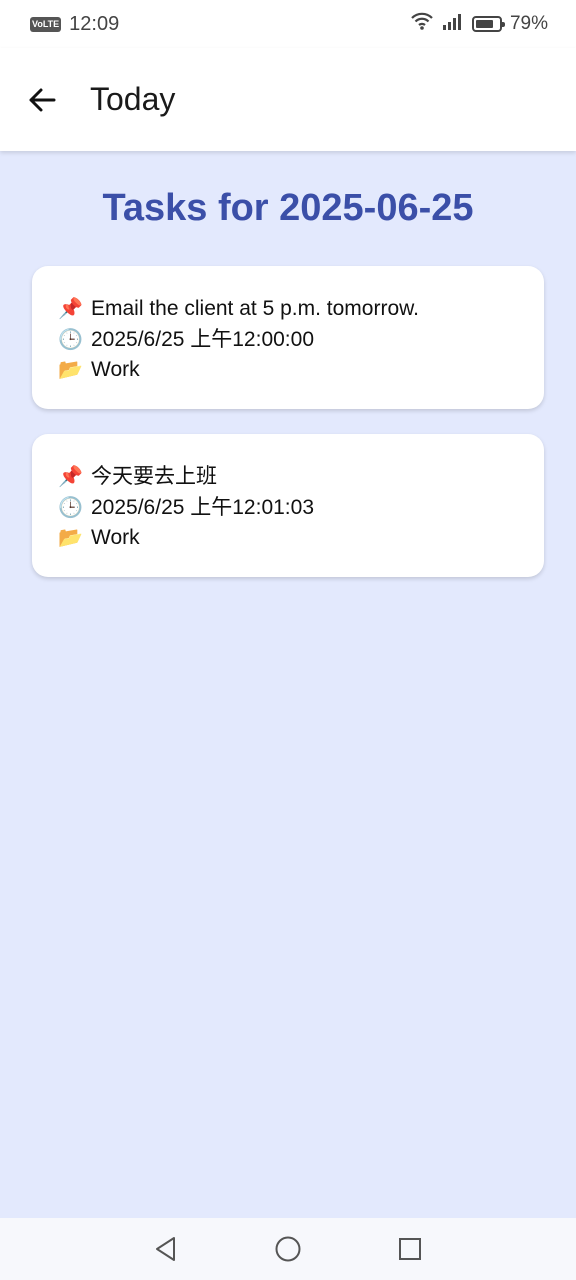 Image resolution: width=576 pixels, height=1280 pixels. Describe the element at coordinates (528, 23) in the screenshot. I see `battery-percent: 79%` at that location.